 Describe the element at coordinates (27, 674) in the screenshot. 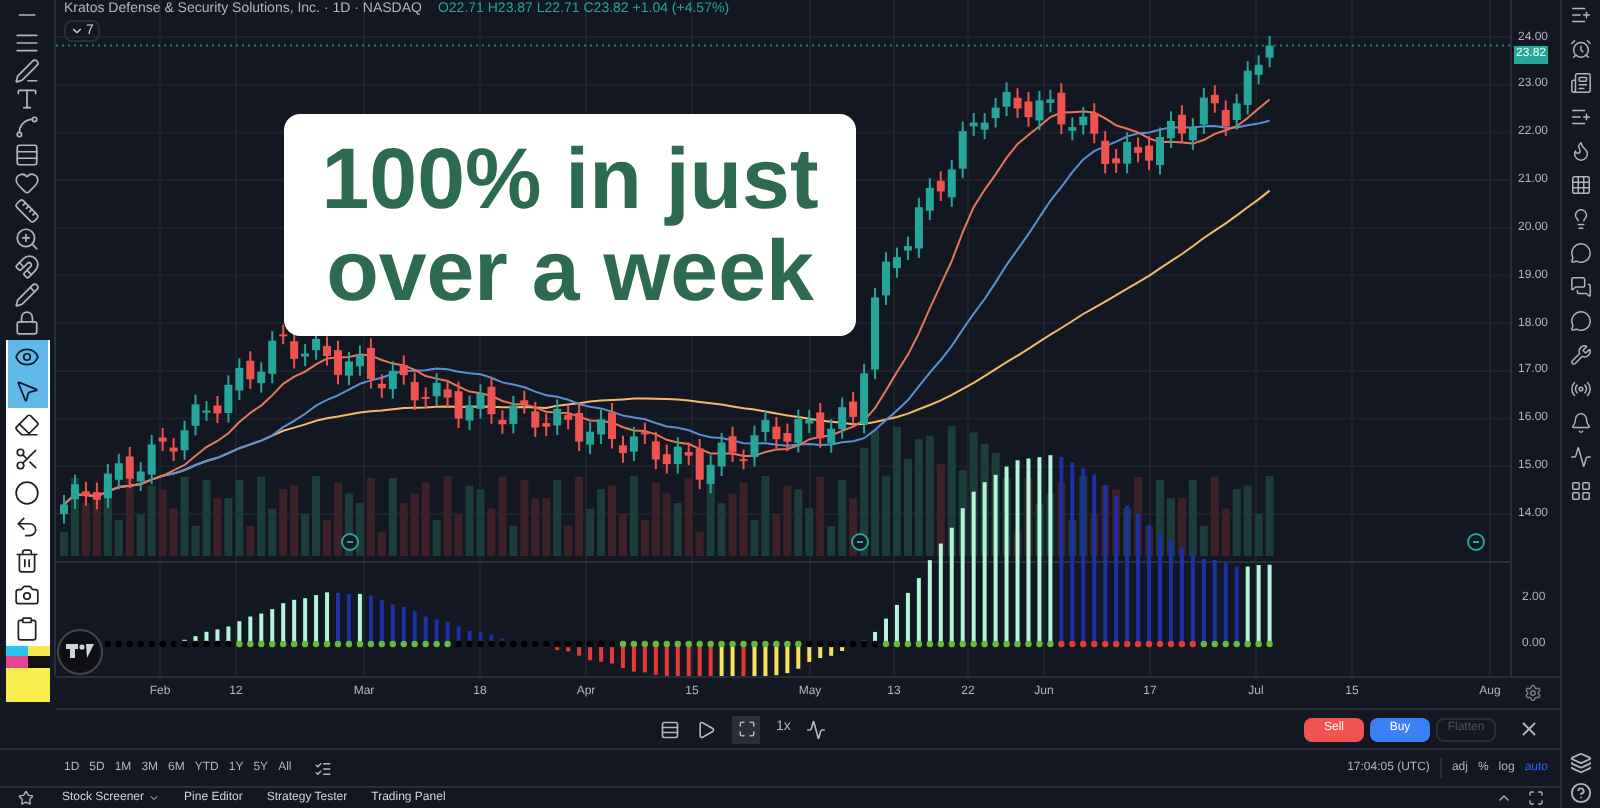

I see `color-swatches-drawing` at that location.